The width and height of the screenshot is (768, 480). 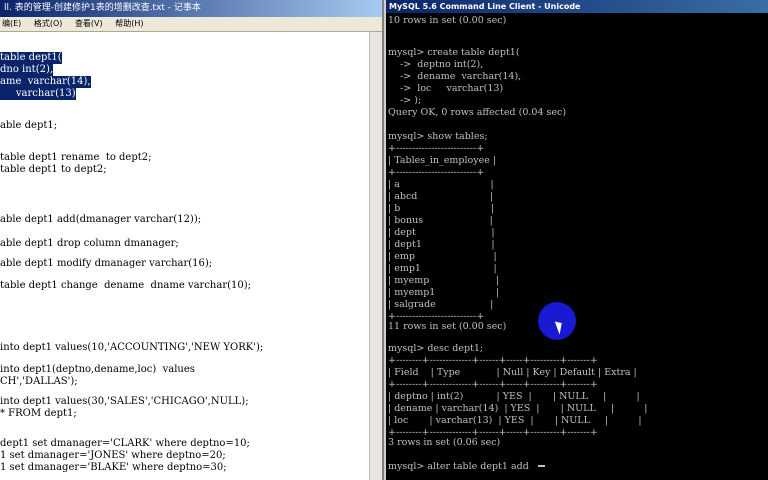 I want to click on notepad-line: * FROM dept1;, so click(x=38, y=413).